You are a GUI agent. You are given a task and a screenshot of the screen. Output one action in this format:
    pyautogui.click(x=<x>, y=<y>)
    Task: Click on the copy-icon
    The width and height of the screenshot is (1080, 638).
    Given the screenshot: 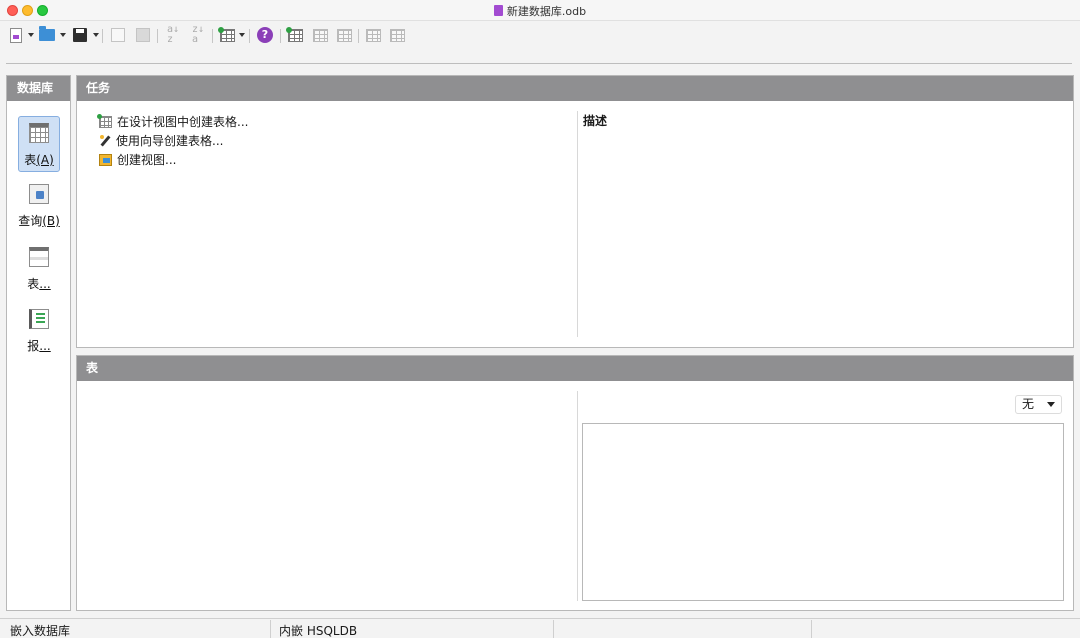 What is the action you would take?
    pyautogui.click(x=118, y=35)
    